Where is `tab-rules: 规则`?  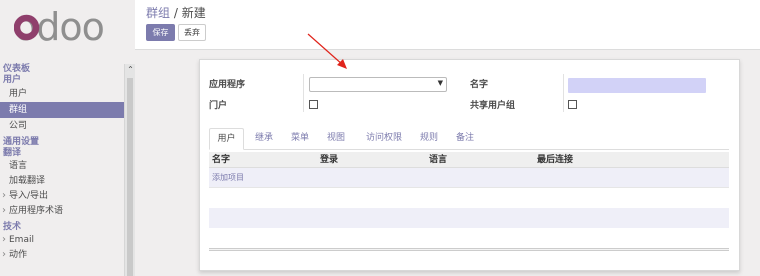
tab-rules: 规则 is located at coordinates (429, 139).